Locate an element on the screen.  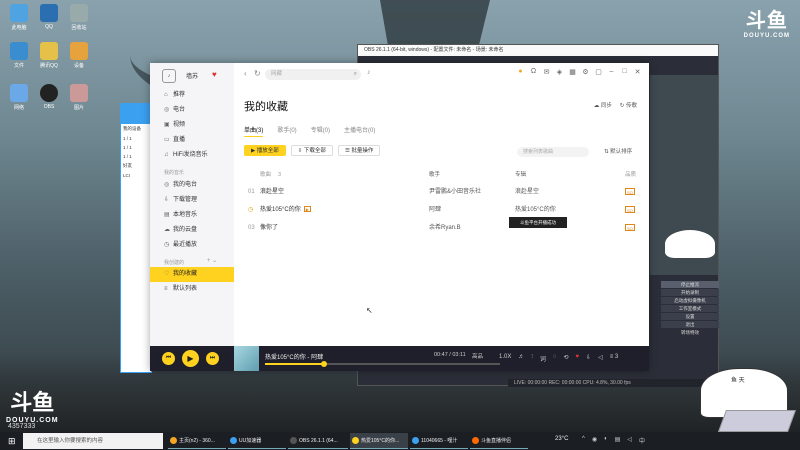
playlist-count: ≡ 3 is located at coordinates (614, 358).